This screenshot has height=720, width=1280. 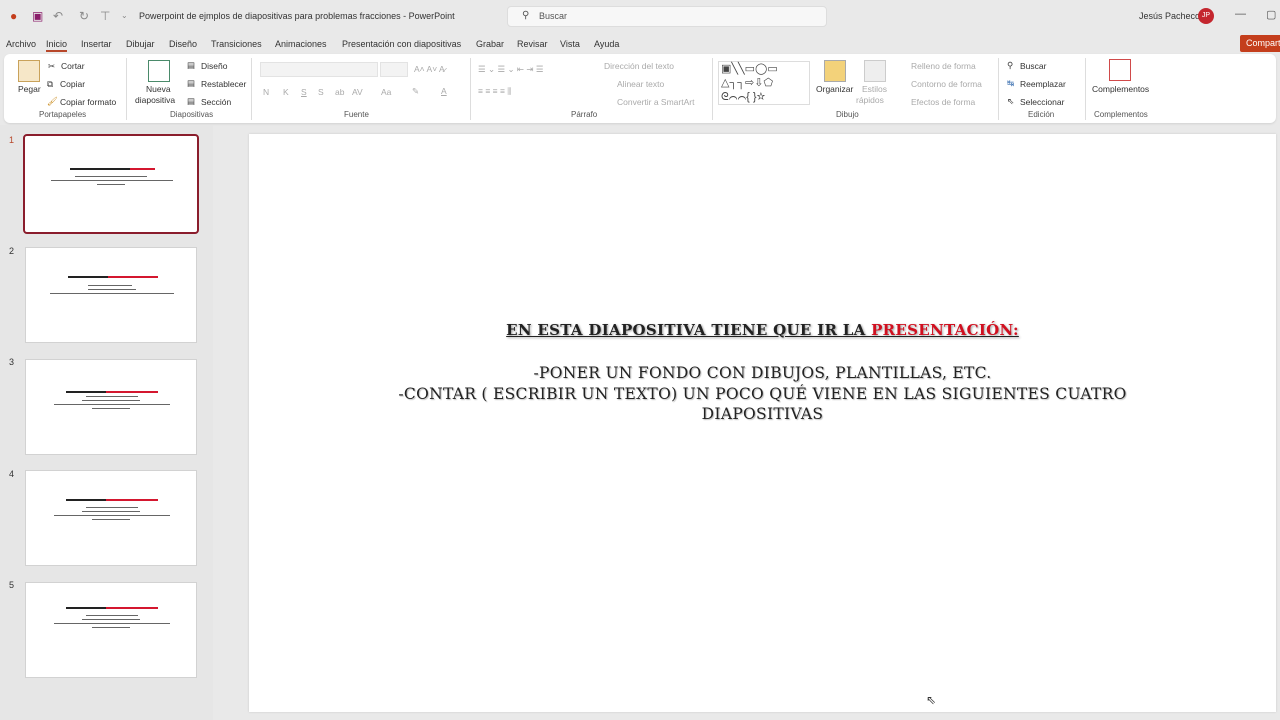 I want to click on format-painter-button: Copiar formato, so click(x=88, y=102).